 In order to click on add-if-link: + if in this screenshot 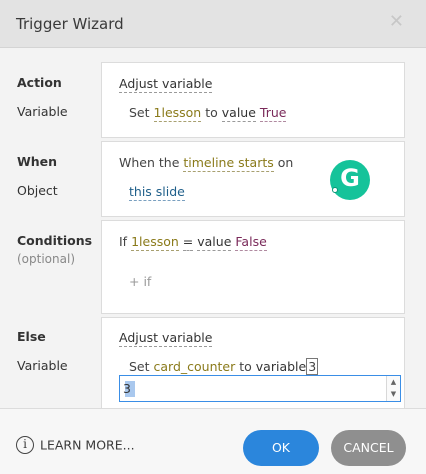, I will do `click(140, 281)`.